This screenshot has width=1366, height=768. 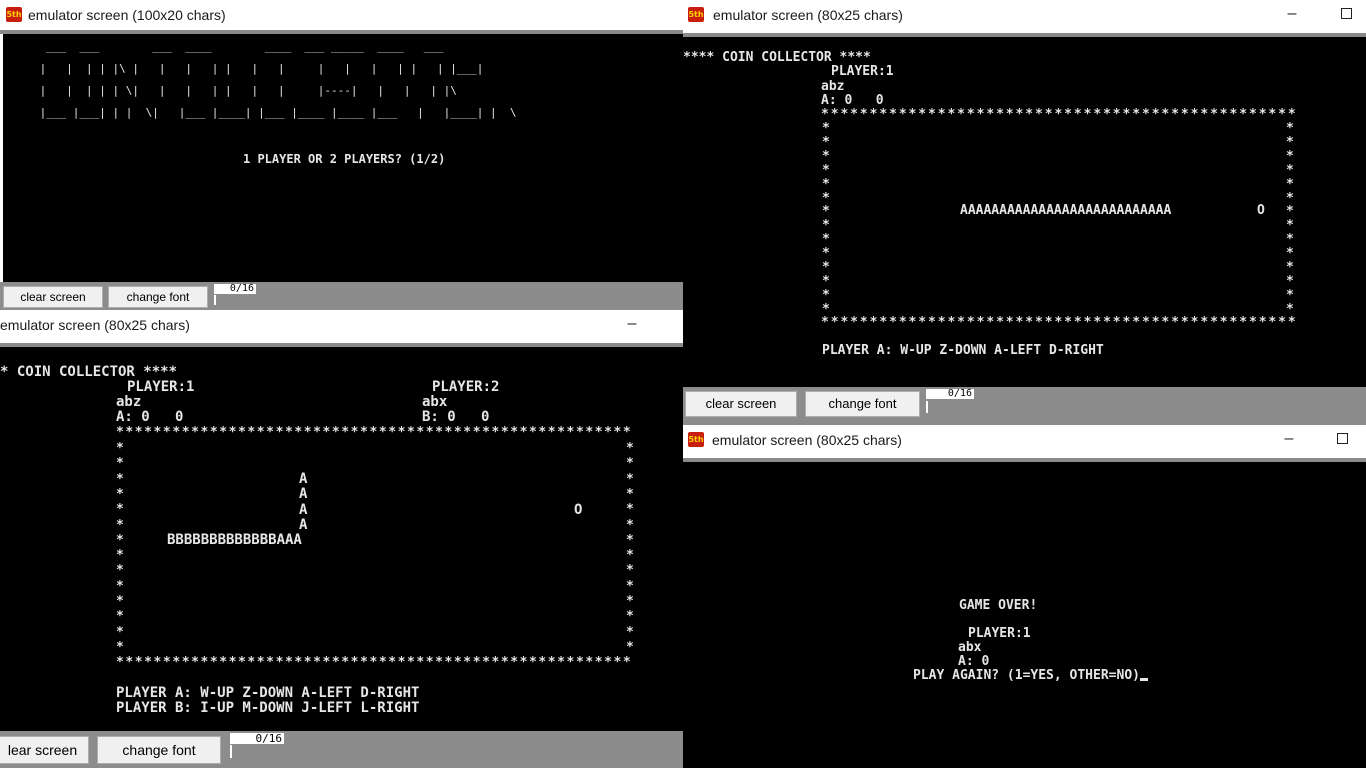 I want to click on game-heading: * COIN COLLECTOR ****, so click(x=89, y=372).